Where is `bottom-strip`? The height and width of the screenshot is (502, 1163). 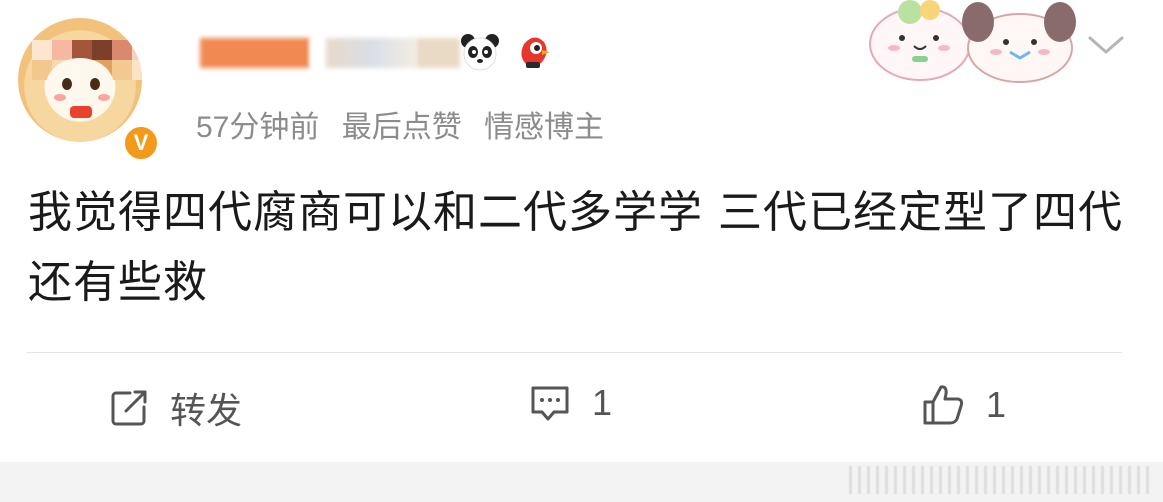
bottom-strip is located at coordinates (581, 482).